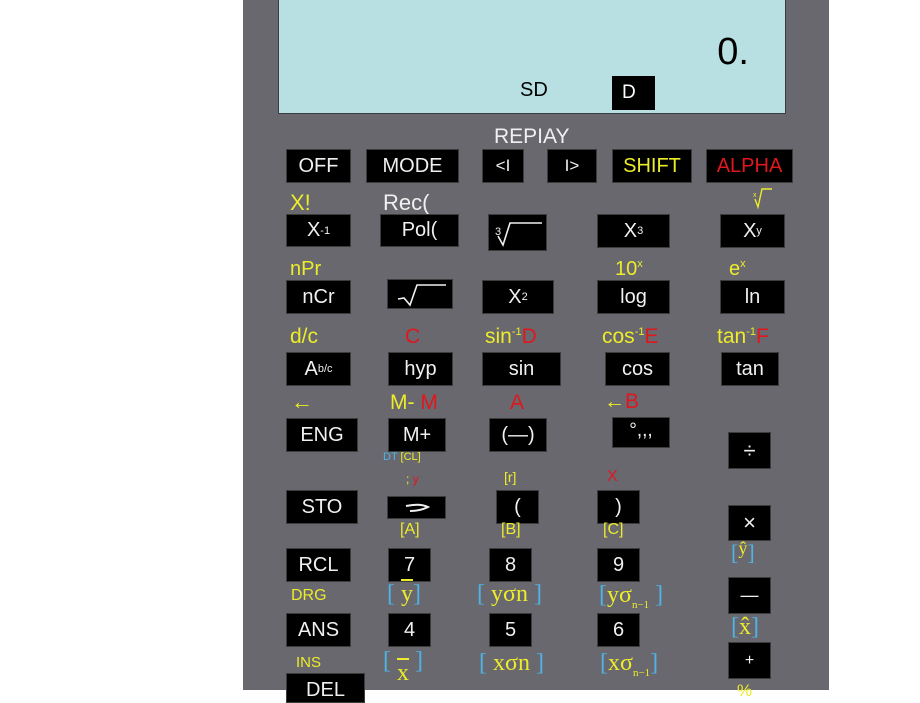 This screenshot has height=703, width=920. I want to click on eng-button: ENG, so click(322, 435).